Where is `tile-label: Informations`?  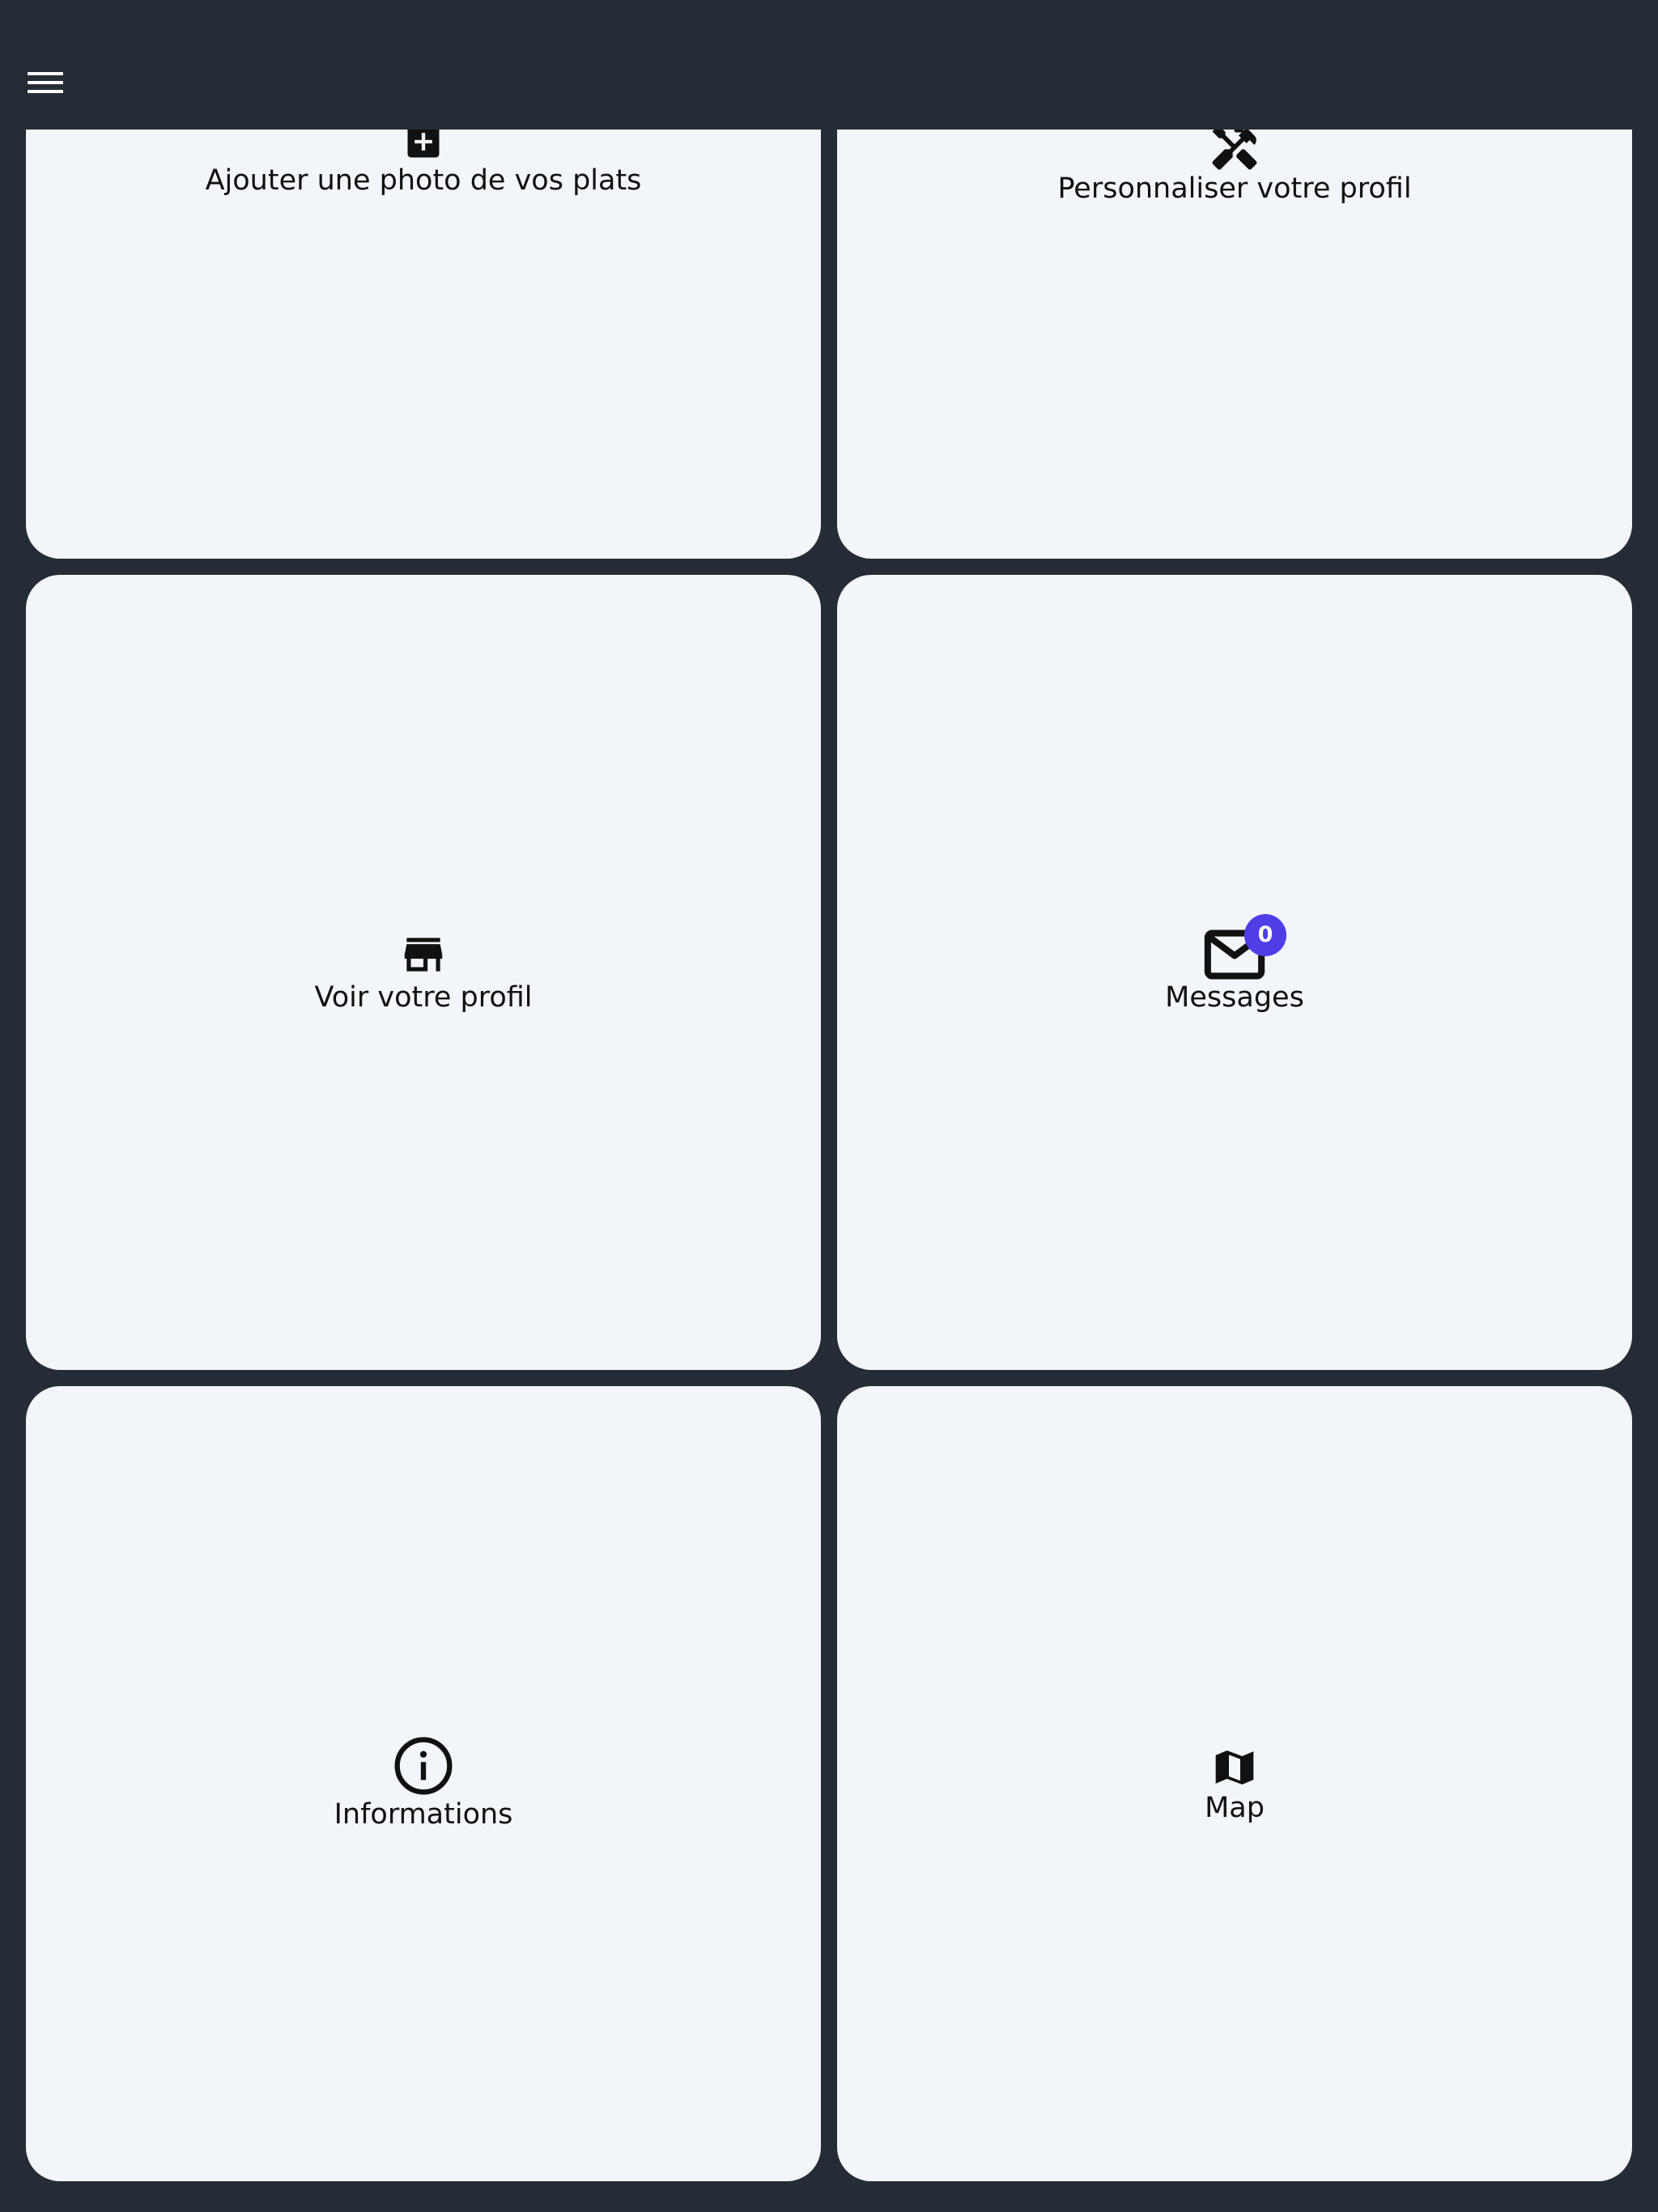
tile-label: Informations is located at coordinates (423, 1814).